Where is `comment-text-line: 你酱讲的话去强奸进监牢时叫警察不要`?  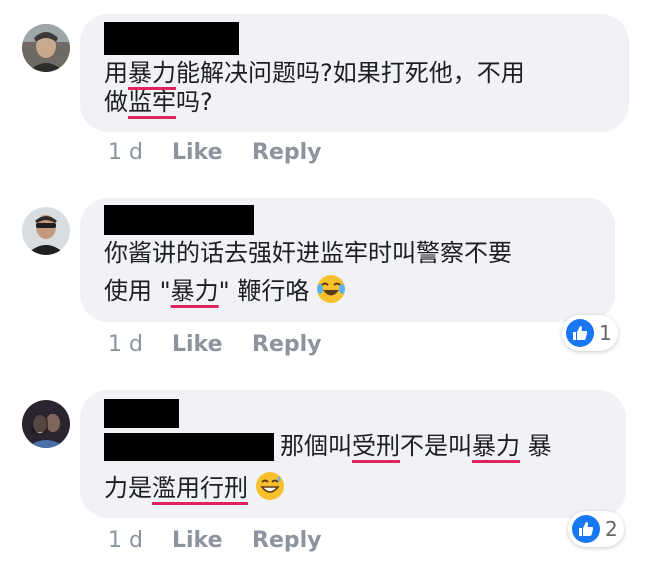
comment-text-line: 你酱讲的话去强奸进监牢时叫警察不要 is located at coordinates (308, 253).